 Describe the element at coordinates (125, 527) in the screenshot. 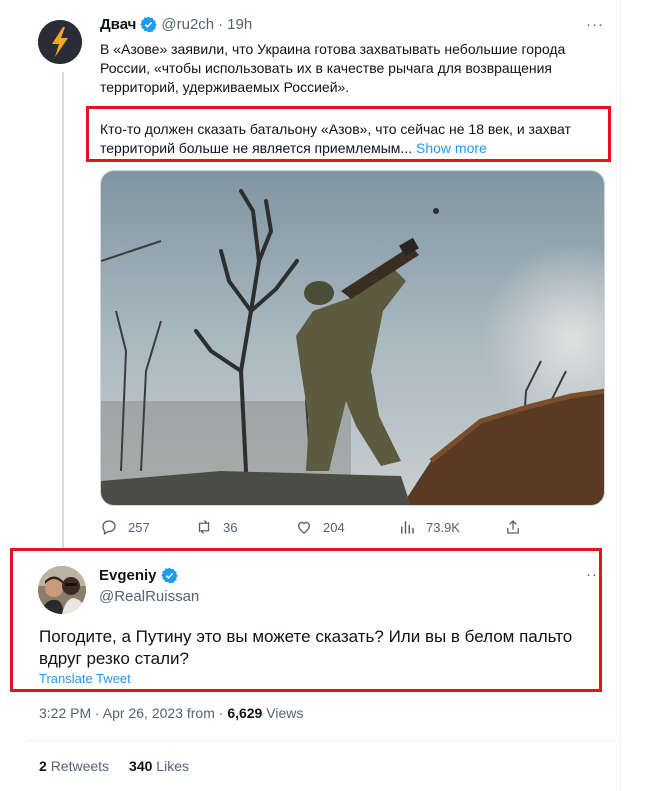

I see `reply-action: 257` at that location.